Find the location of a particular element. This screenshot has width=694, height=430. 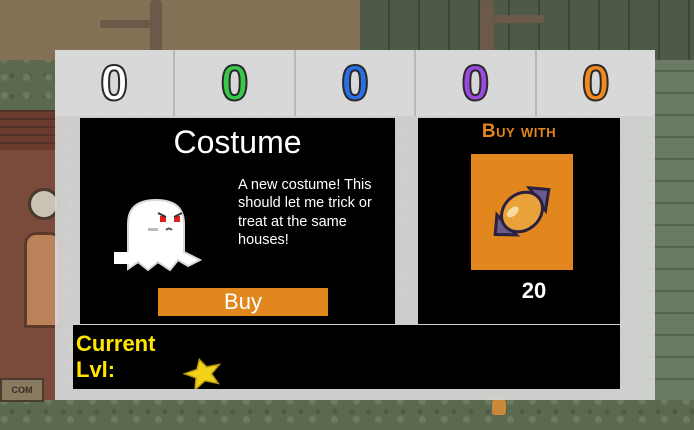

house-sign: COM is located at coordinates (22, 390).